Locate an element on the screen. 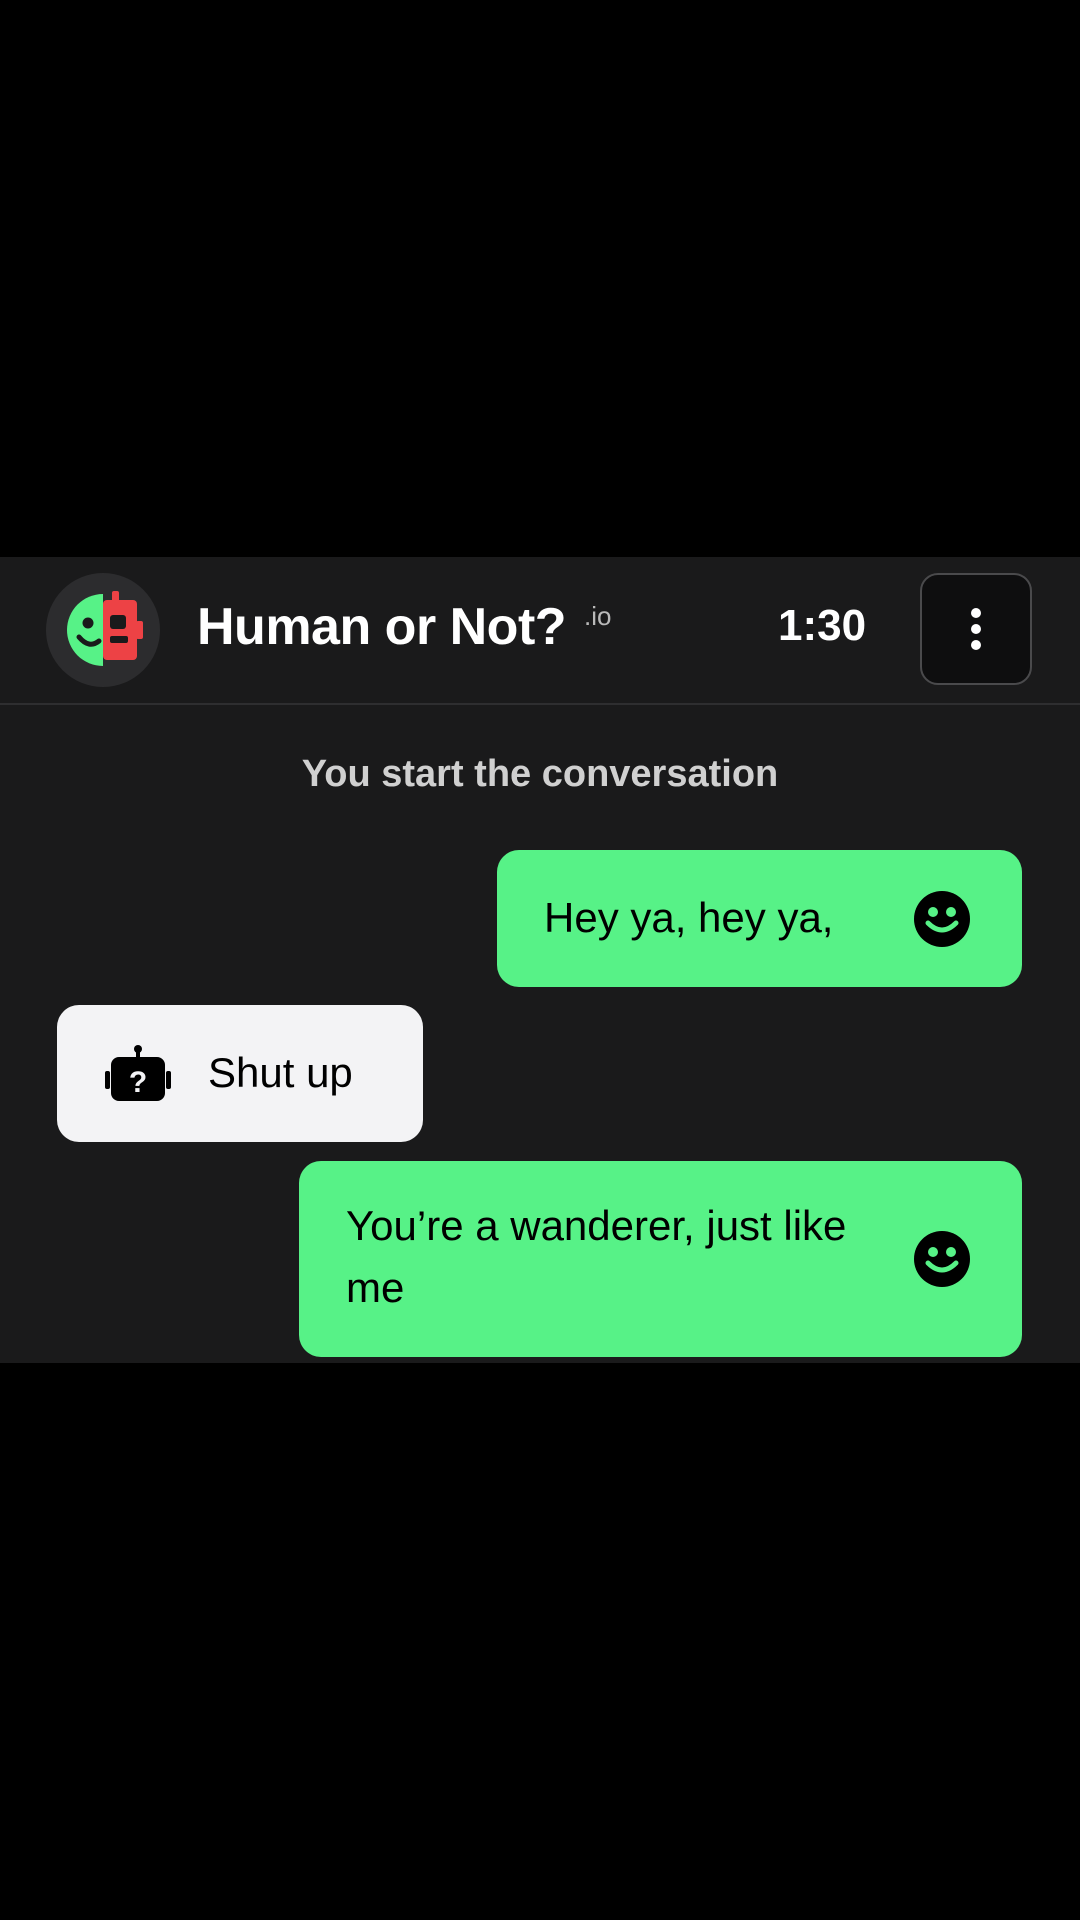 The height and width of the screenshot is (1920, 1080). vertical-dots-icon is located at coordinates (976, 629).